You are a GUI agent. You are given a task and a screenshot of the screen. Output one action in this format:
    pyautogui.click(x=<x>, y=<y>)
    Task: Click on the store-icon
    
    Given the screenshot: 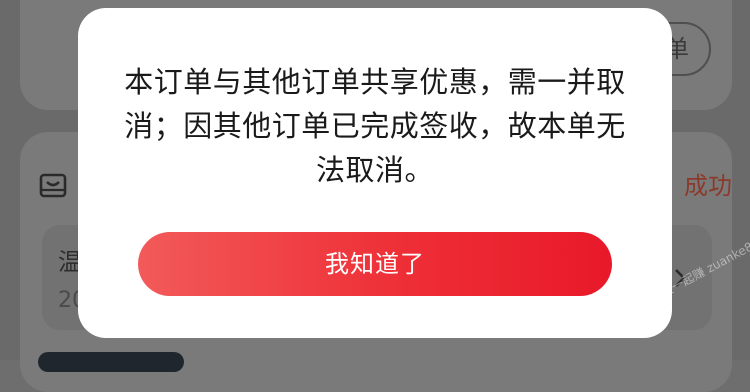 What is the action you would take?
    pyautogui.click(x=53, y=185)
    